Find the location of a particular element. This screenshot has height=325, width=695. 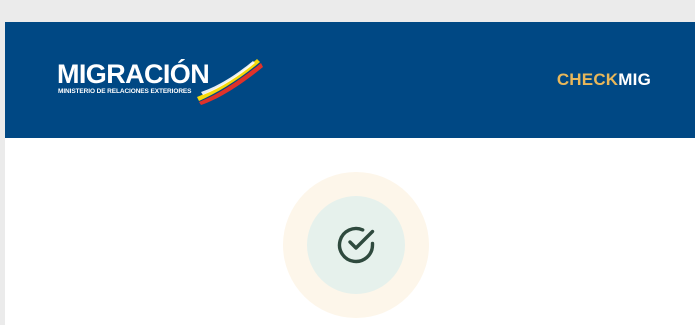

status-indicator is located at coordinates (356, 245).